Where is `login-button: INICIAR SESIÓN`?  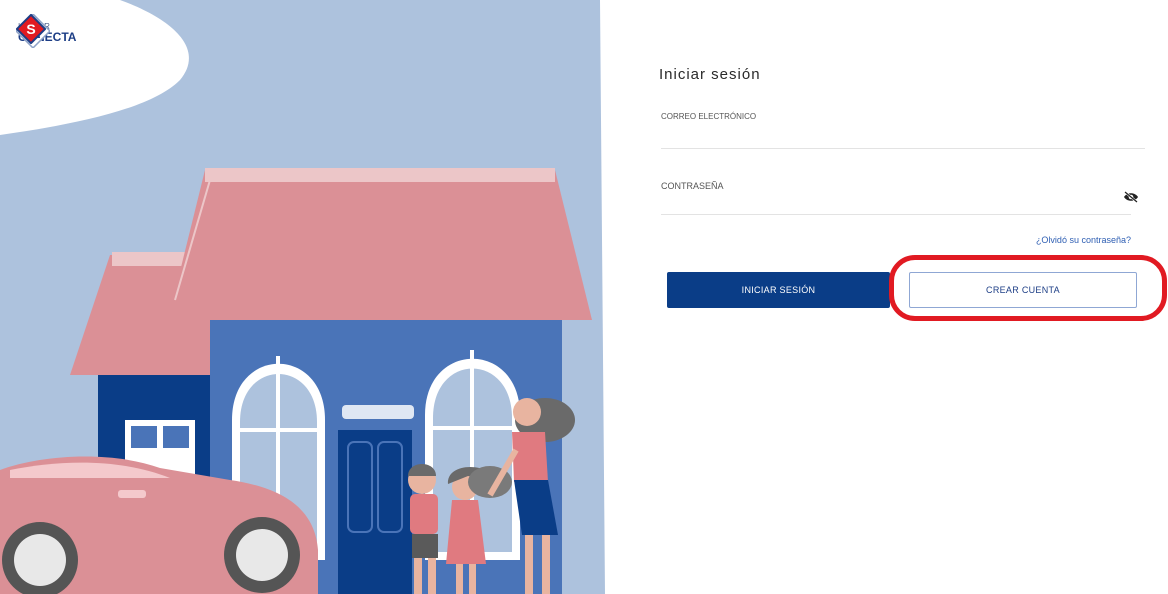 login-button: INICIAR SESIÓN is located at coordinates (778, 290).